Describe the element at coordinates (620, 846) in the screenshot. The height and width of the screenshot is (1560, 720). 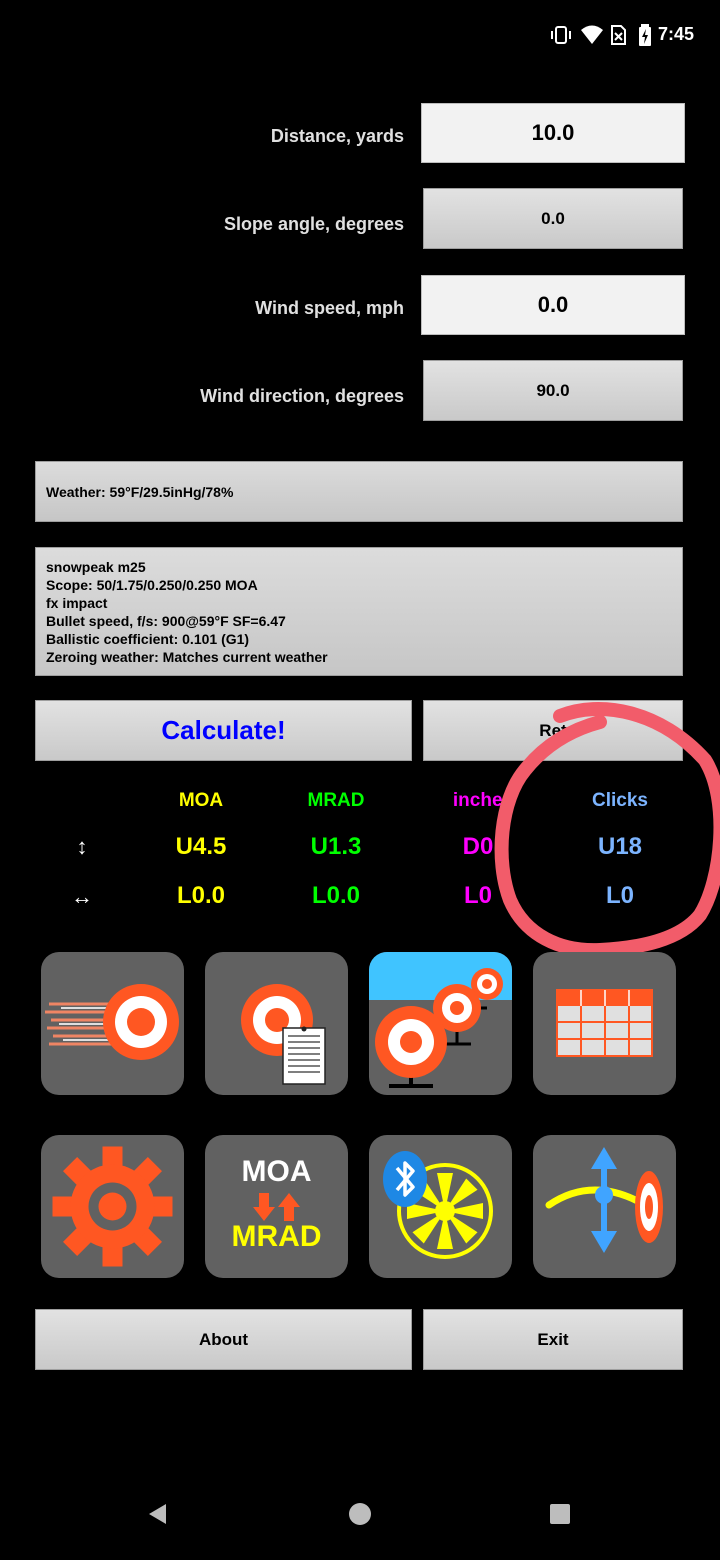
I see `vertical-clicks: U18` at that location.